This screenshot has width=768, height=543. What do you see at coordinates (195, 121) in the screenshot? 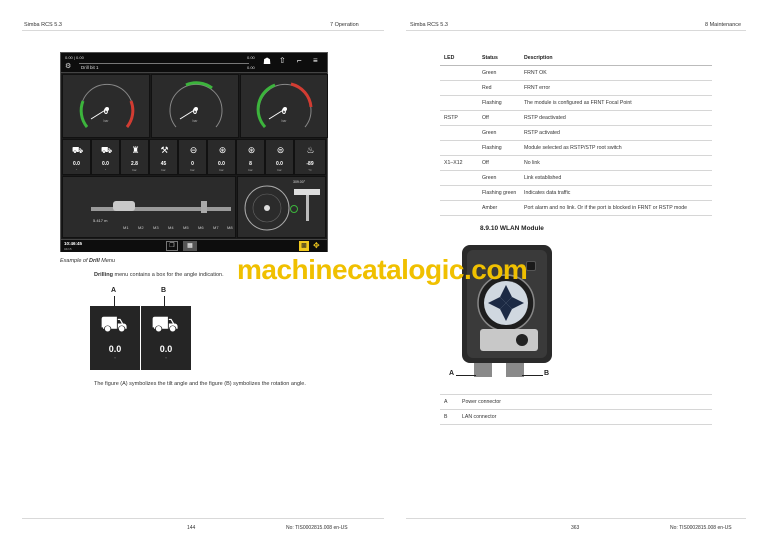
I see `gauge-2-unit: bar` at bounding box center [195, 121].